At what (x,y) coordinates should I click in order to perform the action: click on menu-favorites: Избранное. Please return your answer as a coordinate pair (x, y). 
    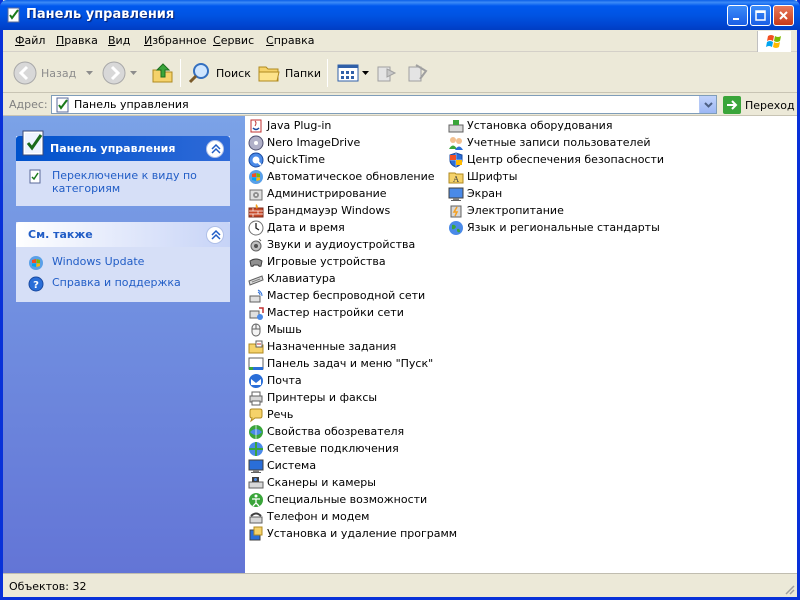
    Looking at the image, I should click on (175, 40).